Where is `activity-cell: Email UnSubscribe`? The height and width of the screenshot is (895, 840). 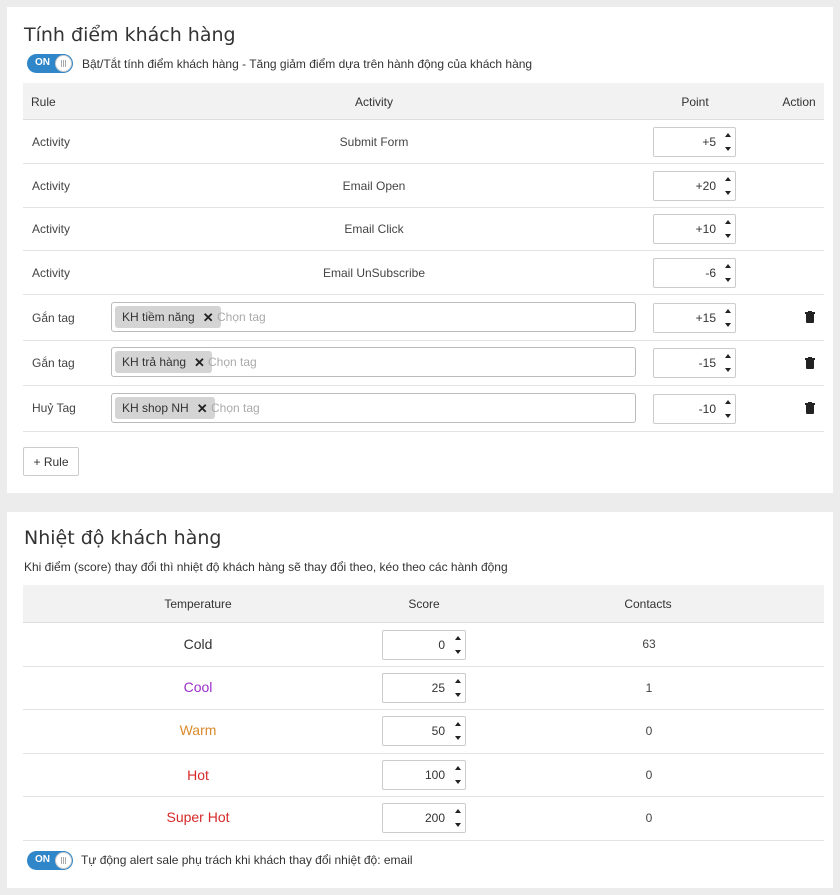
activity-cell: Email UnSubscribe is located at coordinates (374, 273).